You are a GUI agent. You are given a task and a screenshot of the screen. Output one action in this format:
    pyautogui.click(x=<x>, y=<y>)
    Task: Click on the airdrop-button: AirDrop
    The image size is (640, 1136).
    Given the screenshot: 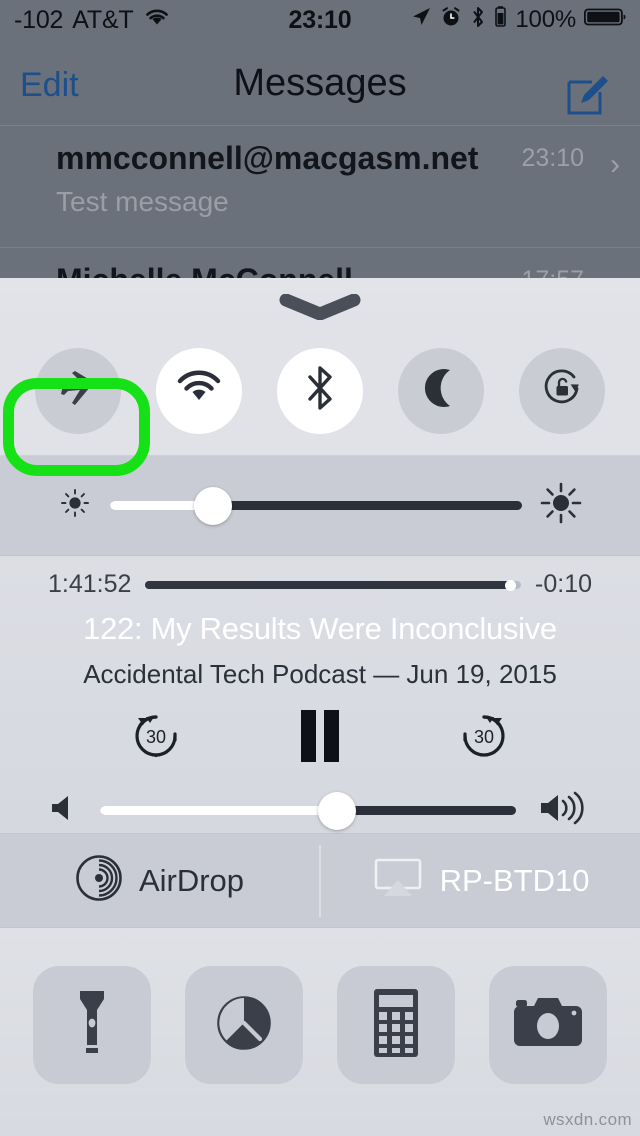 What is the action you would take?
    pyautogui.click(x=159, y=880)
    